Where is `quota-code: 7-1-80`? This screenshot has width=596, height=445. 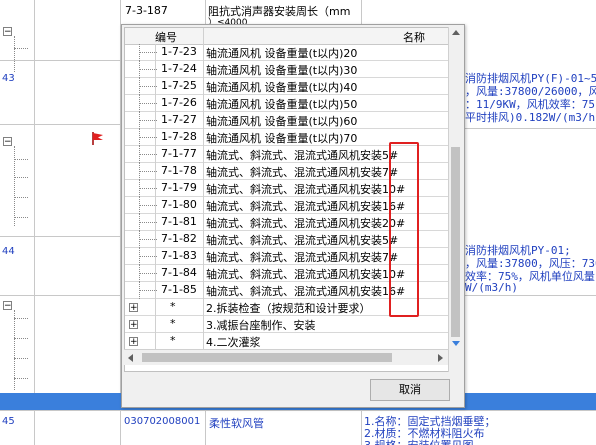
quota-code: 7-1-80 is located at coordinates (179, 204).